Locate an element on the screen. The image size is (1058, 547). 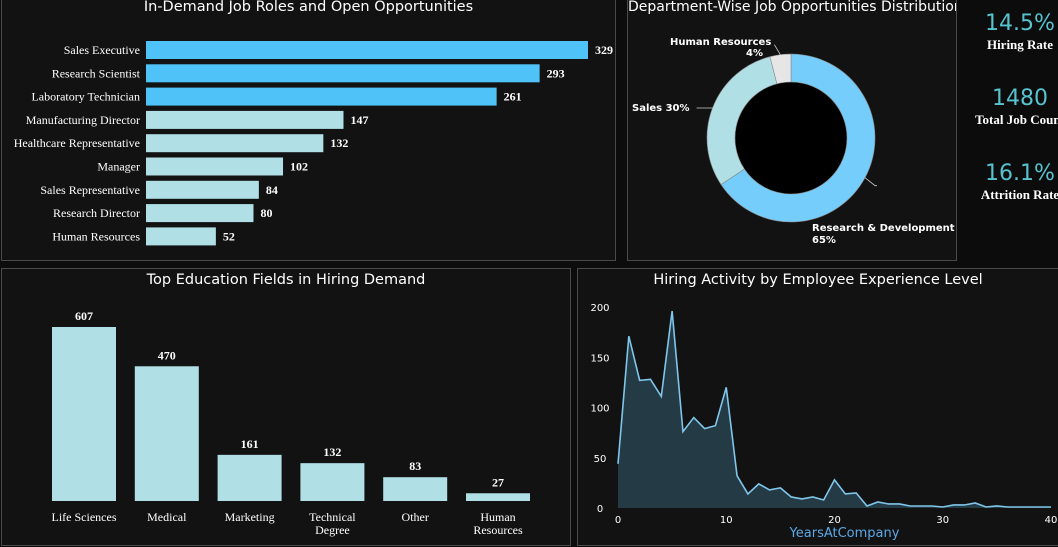
data-label: 84 is located at coordinates (272, 190).